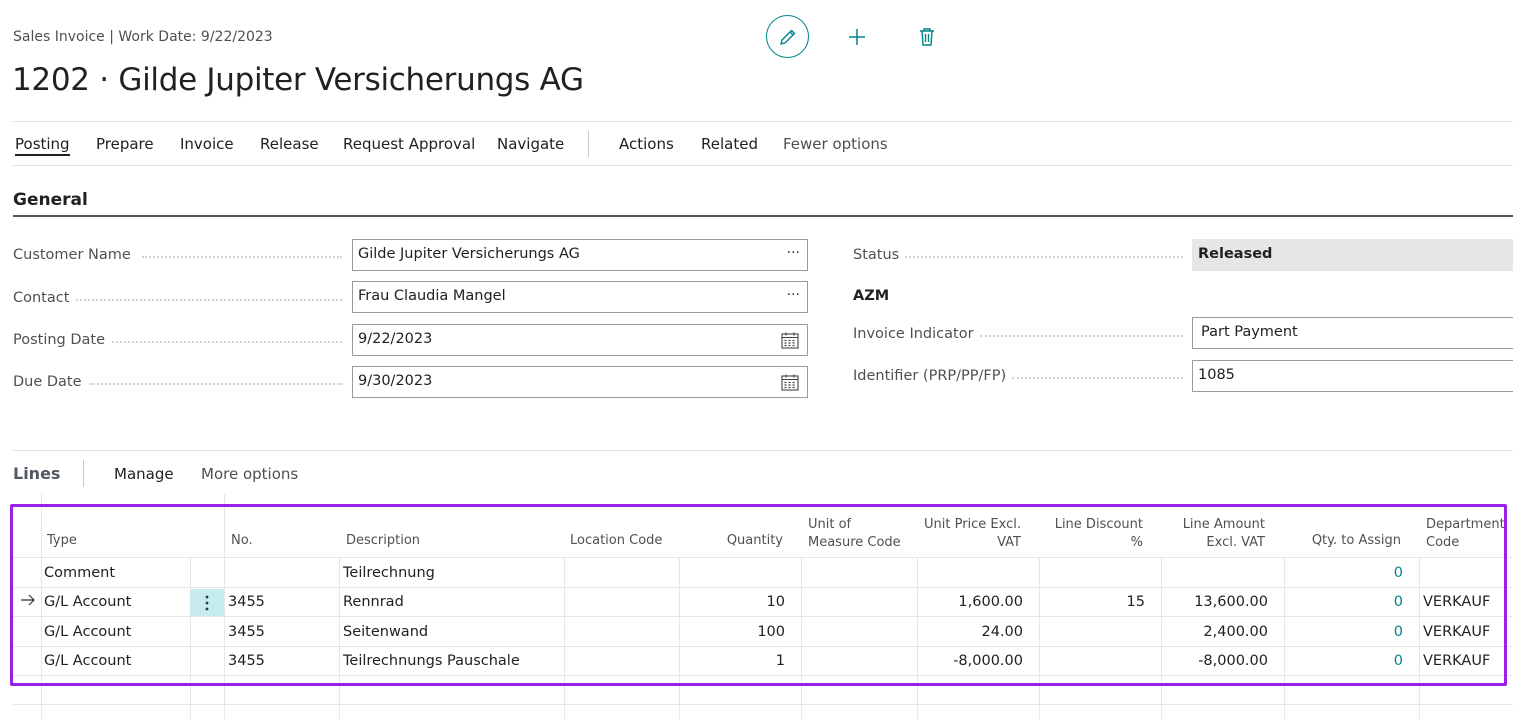 The height and width of the screenshot is (719, 1513). Describe the element at coordinates (1352, 255) in the screenshot. I see `status-value: Released` at that location.